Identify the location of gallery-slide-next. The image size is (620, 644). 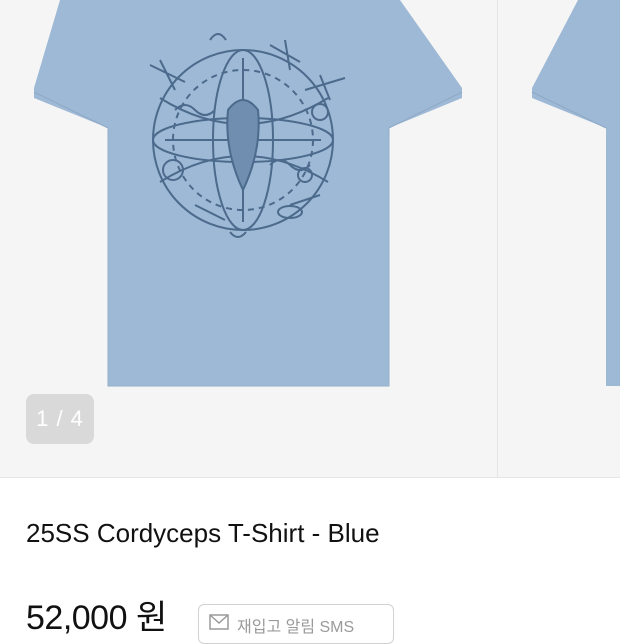
(558, 238).